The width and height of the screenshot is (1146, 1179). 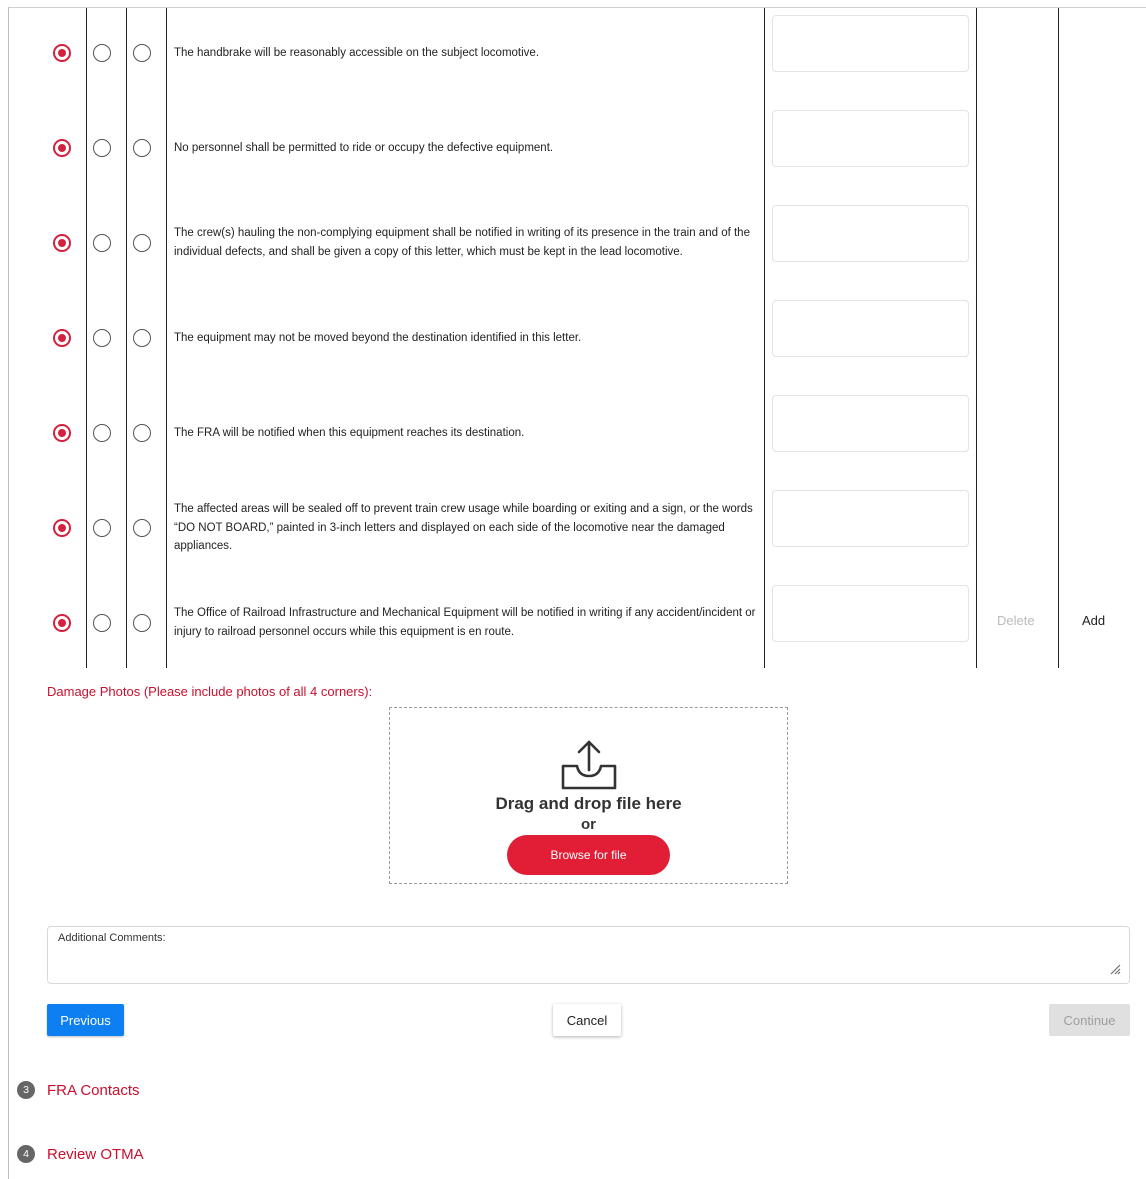 I want to click on step-review-otma: 4 Review OTMA, so click(x=80, y=1154).